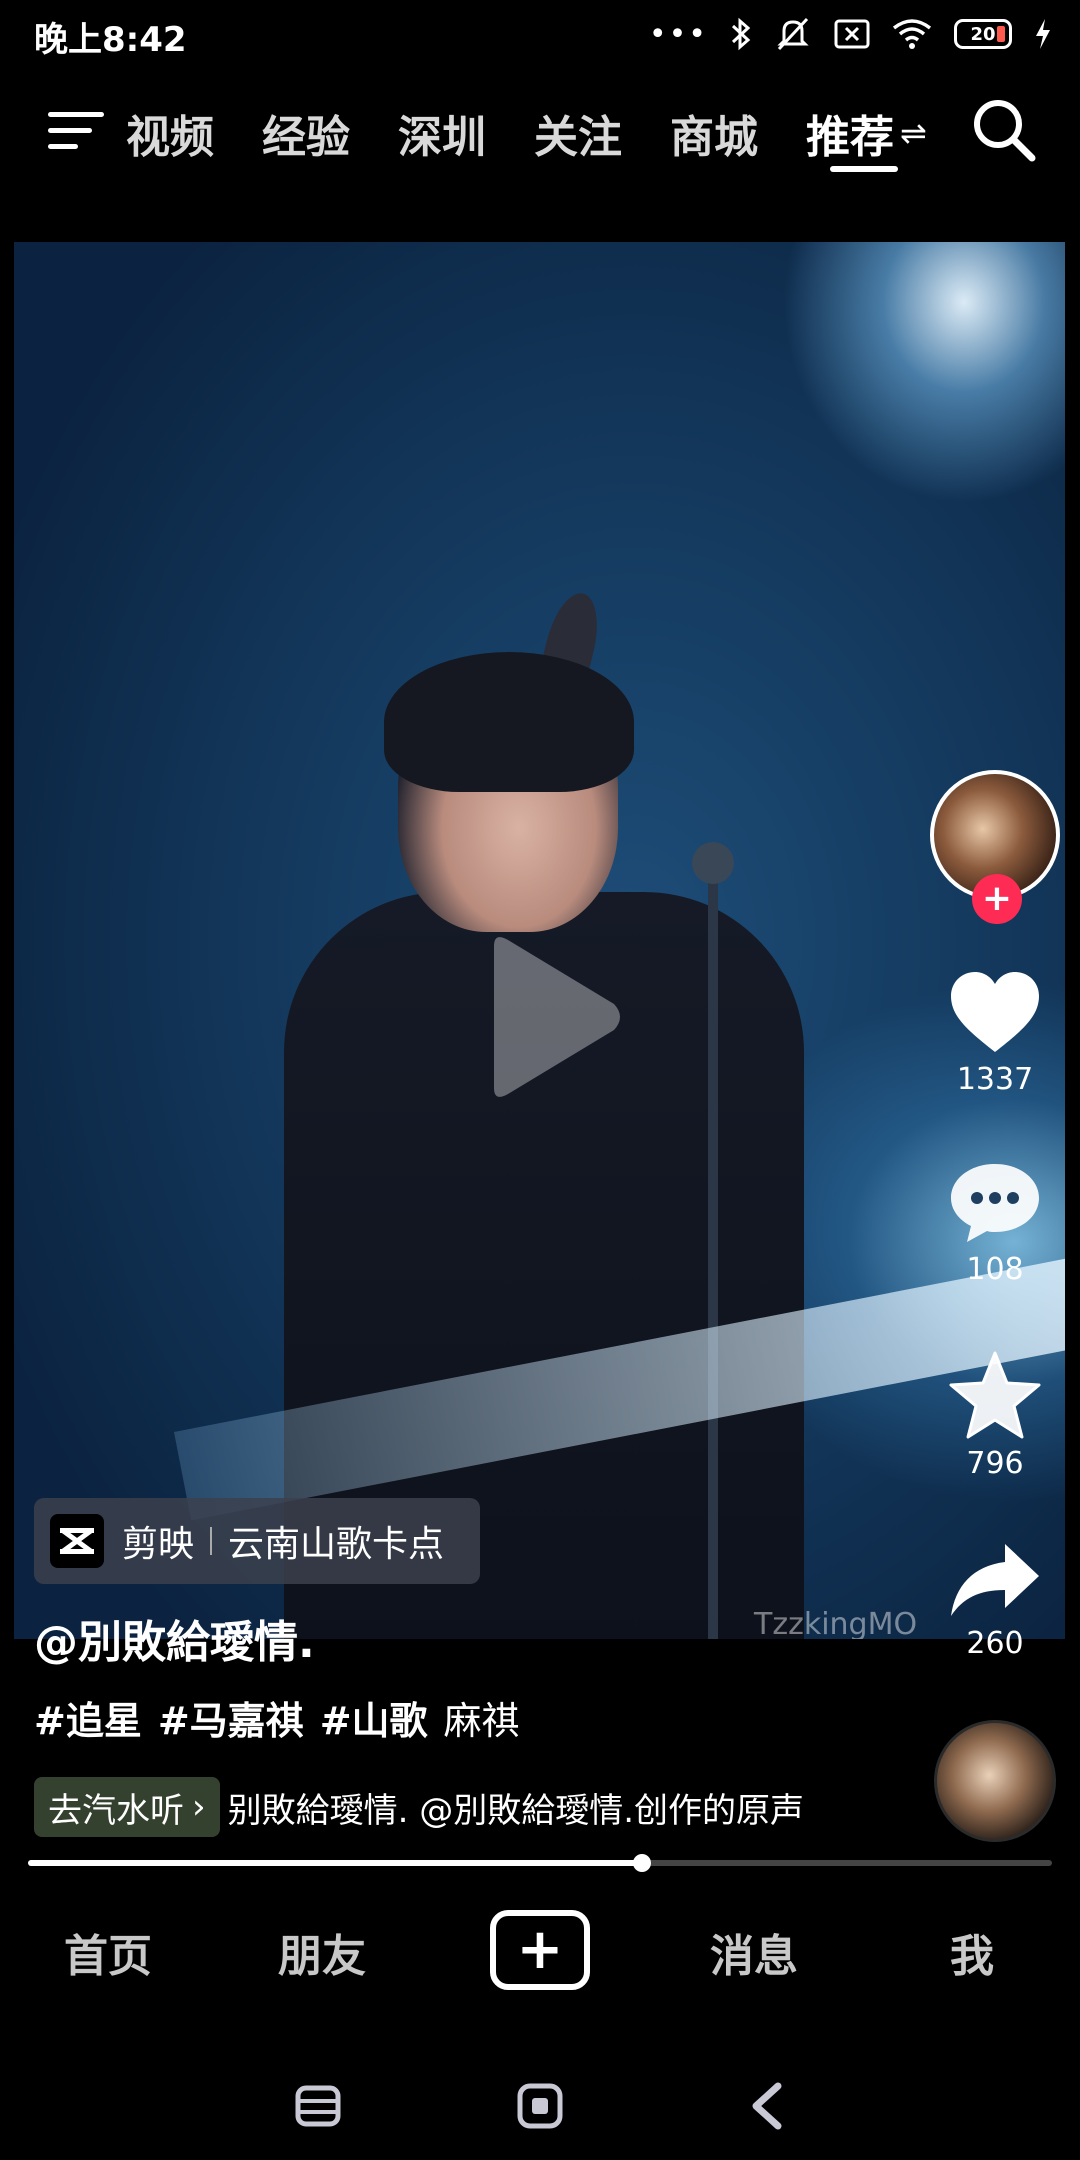 The height and width of the screenshot is (2160, 1080). I want to click on system-nav, so click(540, 2105).